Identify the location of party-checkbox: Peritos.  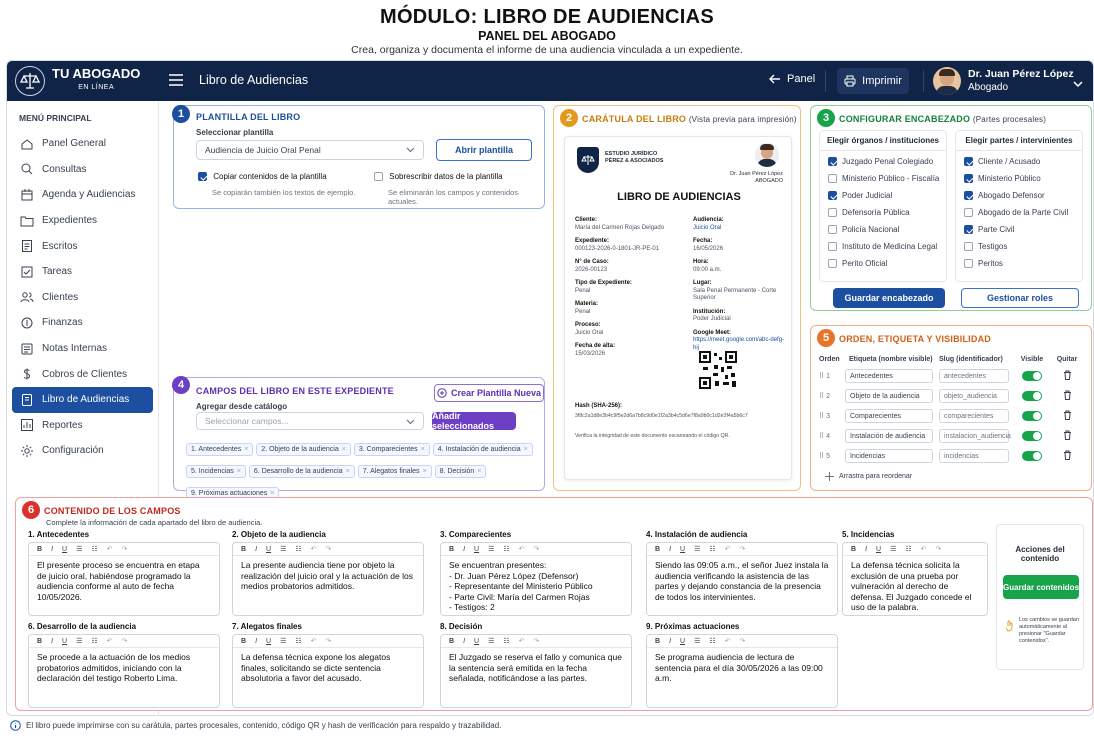
(1019, 263).